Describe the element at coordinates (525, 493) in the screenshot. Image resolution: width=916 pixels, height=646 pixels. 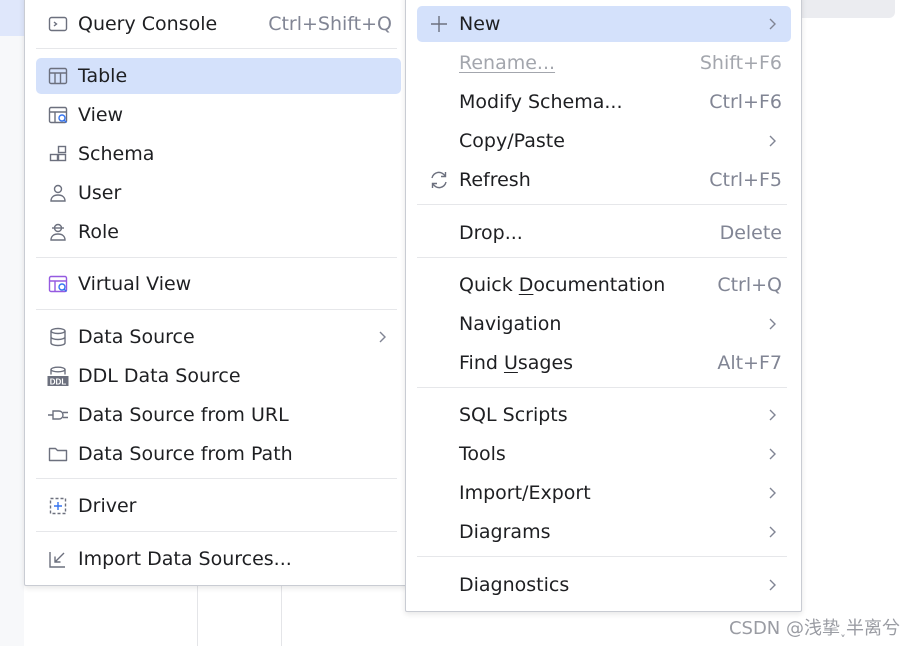
I see `menu-item-label: Import/Export` at that location.